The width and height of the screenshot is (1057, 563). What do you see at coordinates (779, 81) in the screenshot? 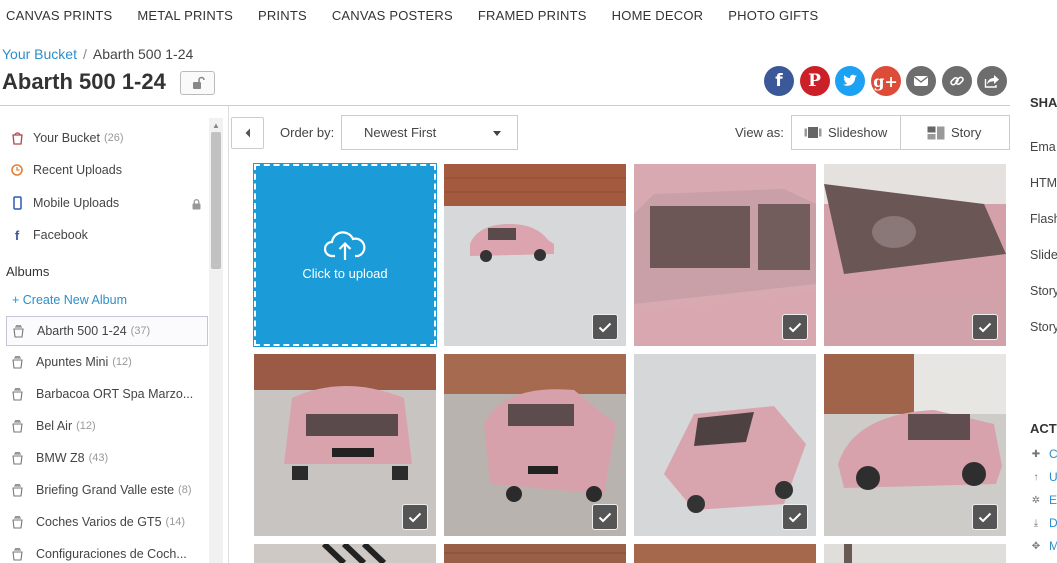
I see `facebook-share-button: f` at bounding box center [779, 81].